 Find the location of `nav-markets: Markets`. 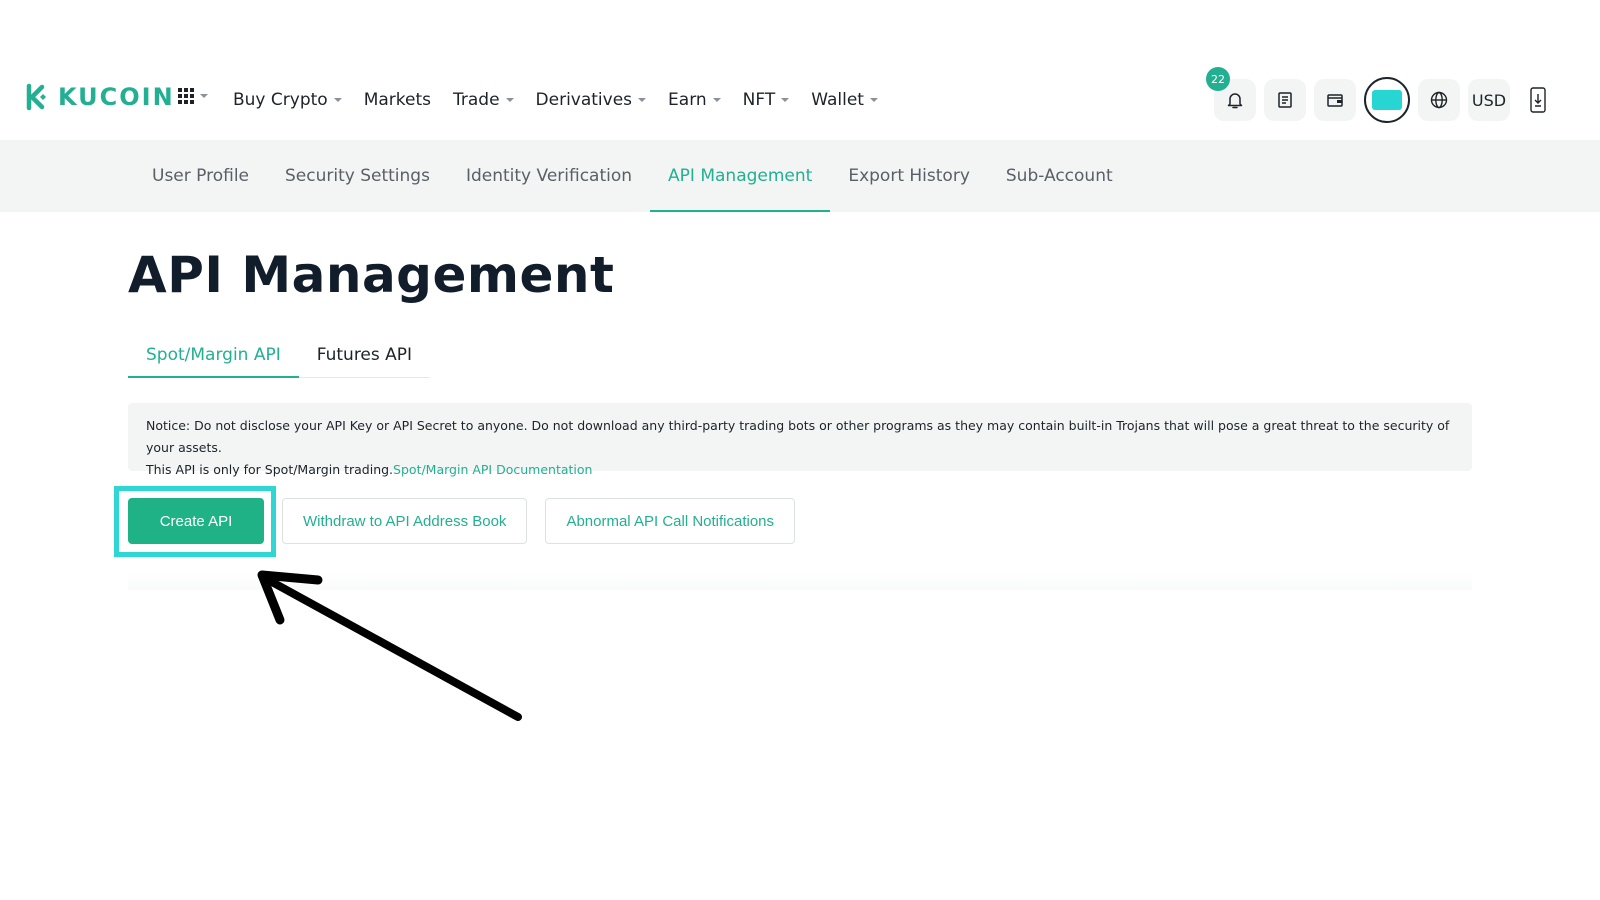

nav-markets: Markets is located at coordinates (397, 100).